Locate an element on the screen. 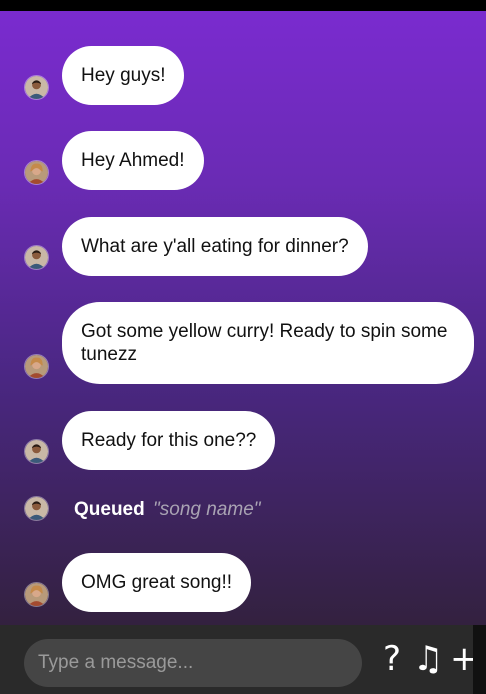 This screenshot has height=694, width=486. message-row: What are y'all eating for dinner? is located at coordinates (243, 257).